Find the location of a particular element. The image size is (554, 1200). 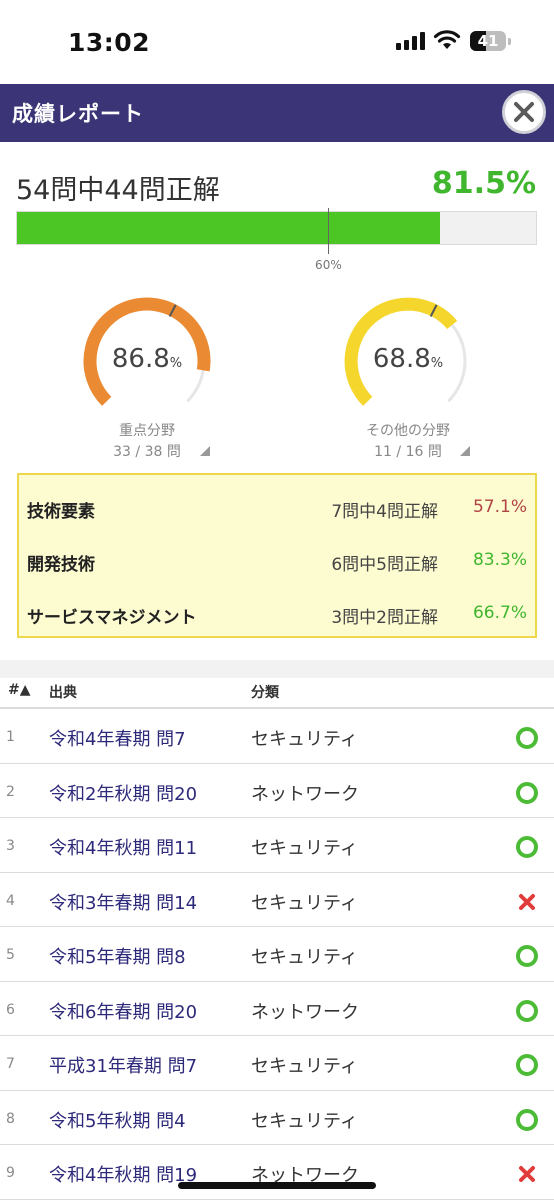

signal-icon is located at coordinates (411, 41).